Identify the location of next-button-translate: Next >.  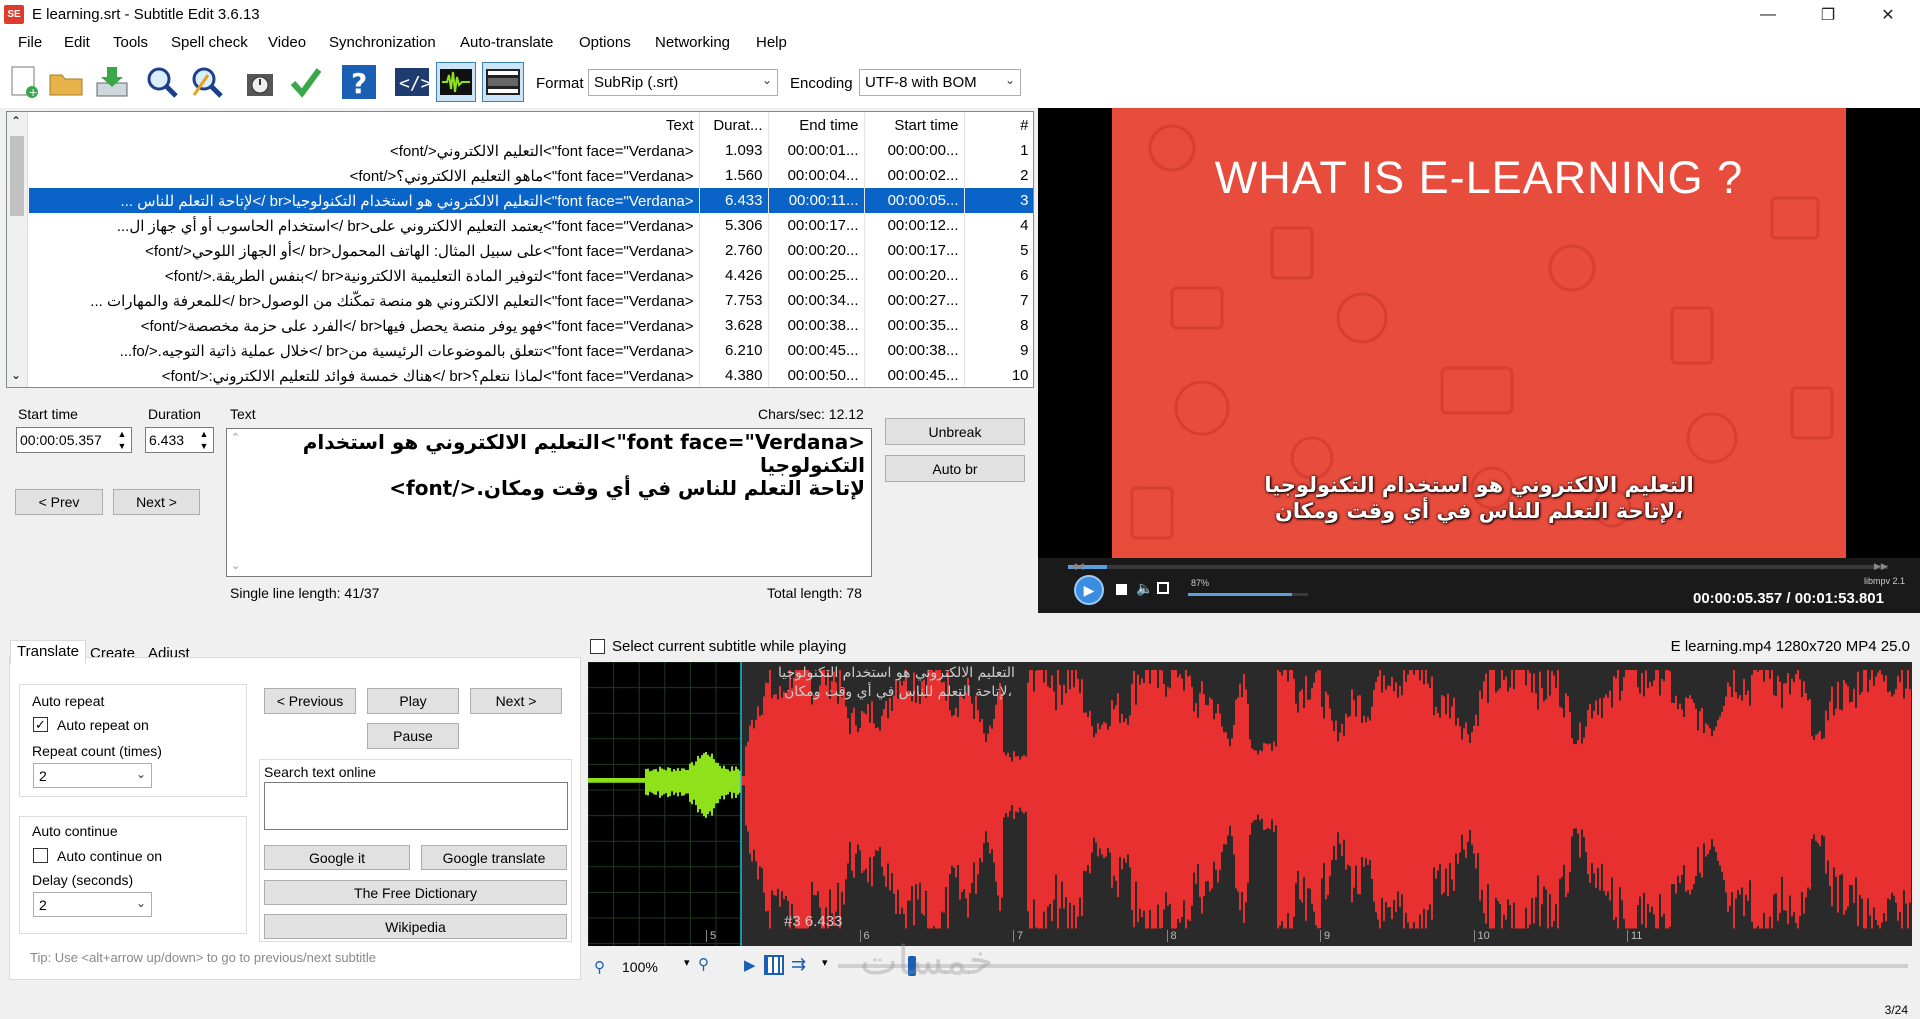
(516, 701).